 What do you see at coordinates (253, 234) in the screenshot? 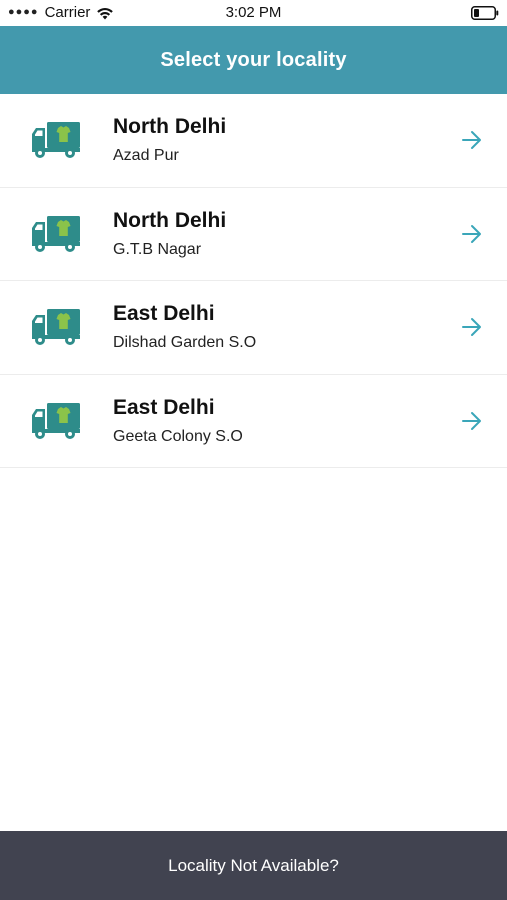
I see `locality-item: North Delhi G.T.B Nagar` at bounding box center [253, 234].